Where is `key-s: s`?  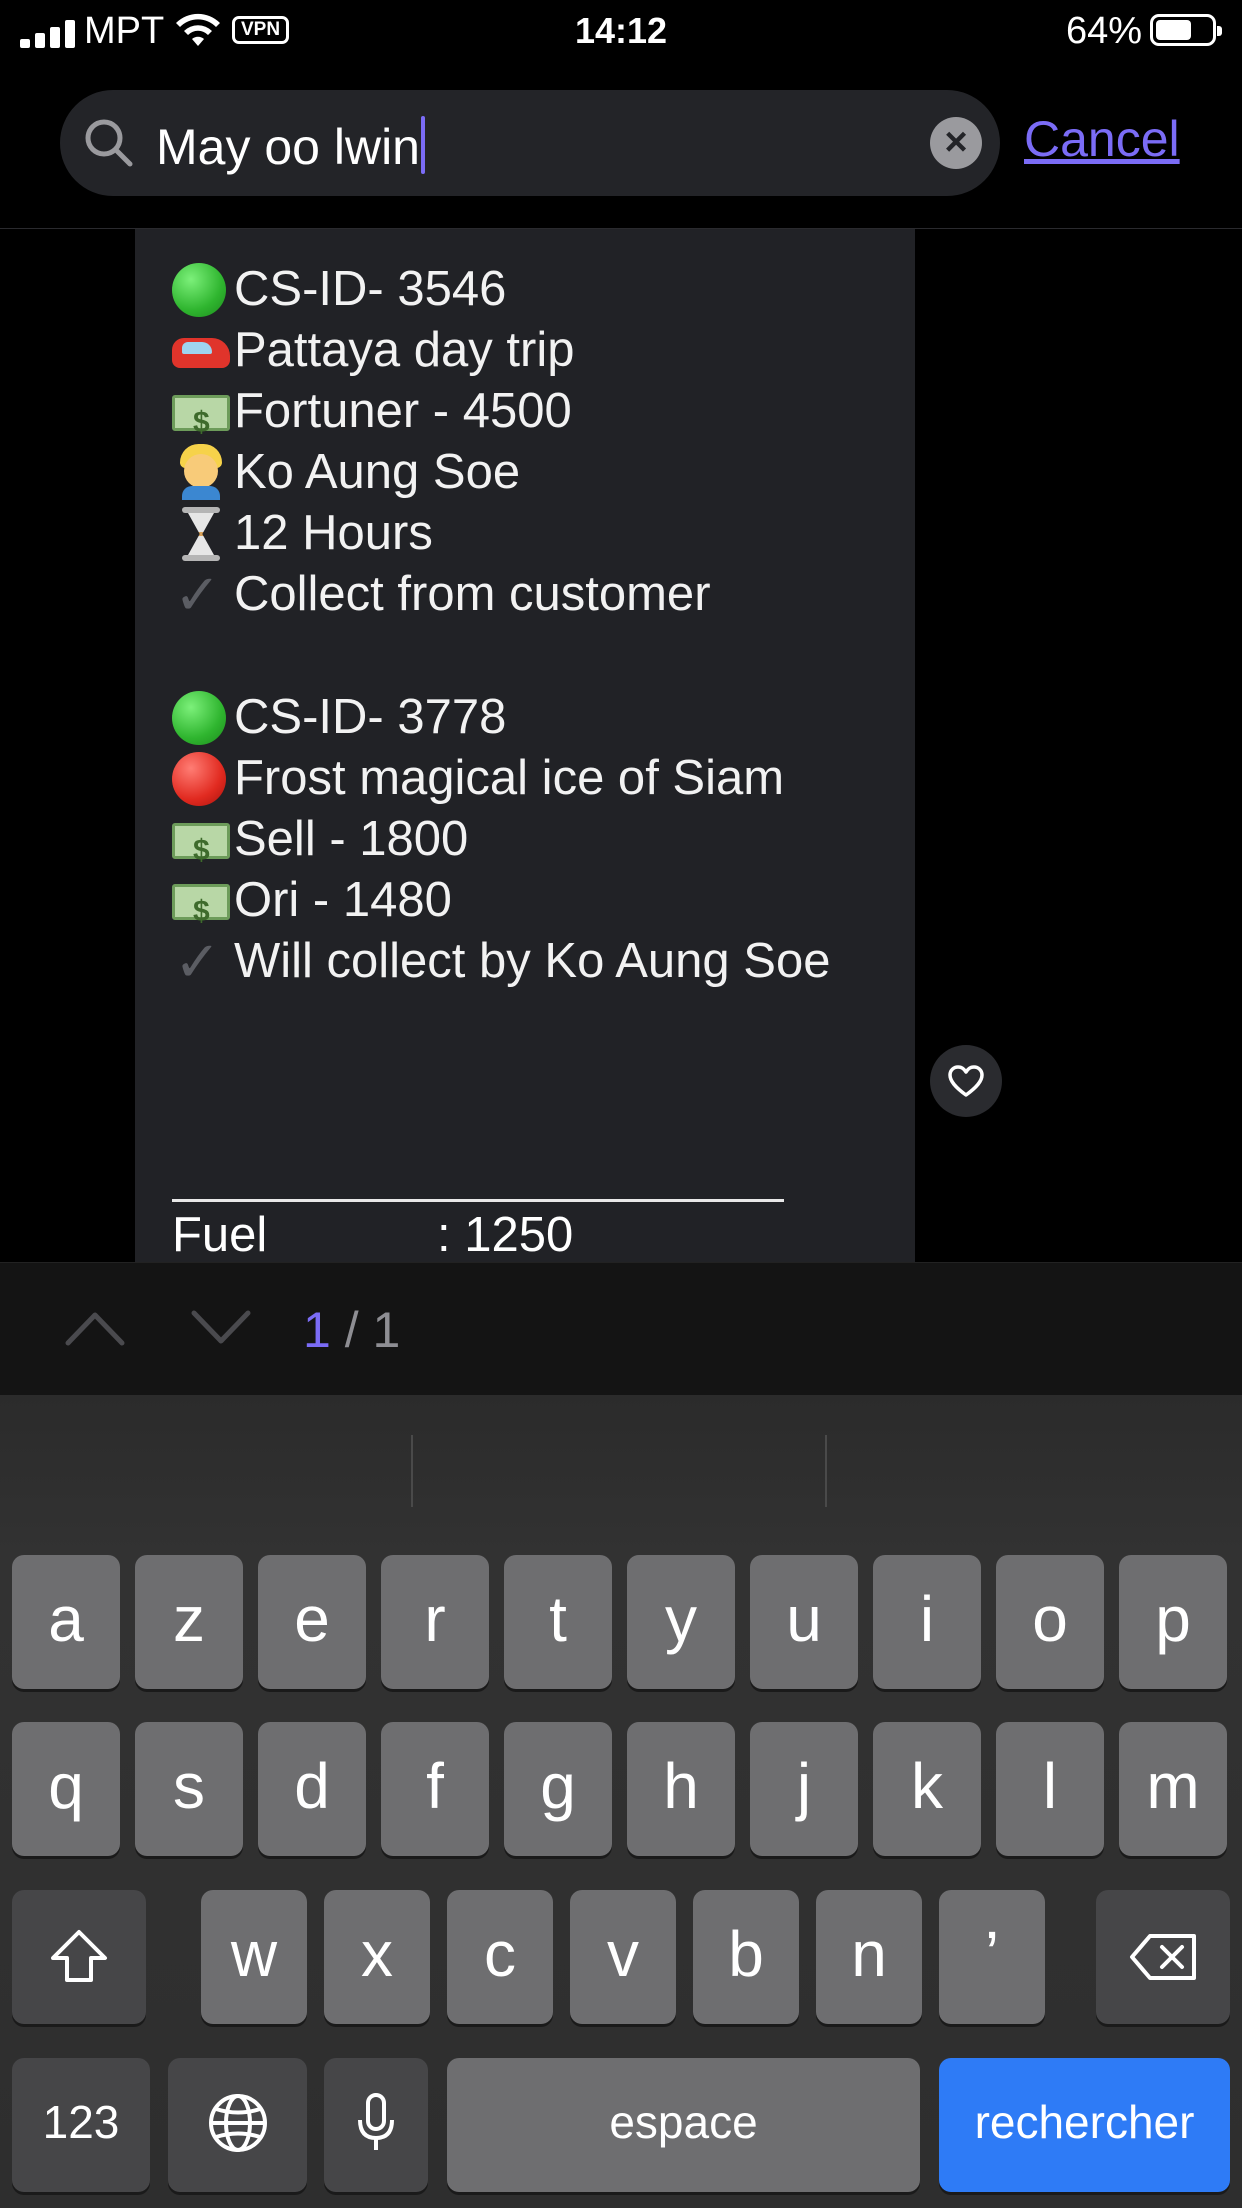 key-s: s is located at coordinates (189, 1789).